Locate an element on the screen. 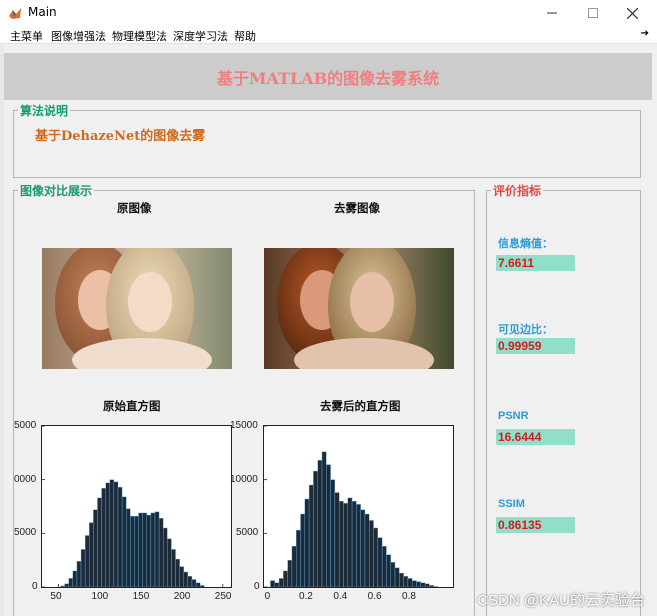 The image size is (657, 616). dehazed-histogram-xtick-label: 0.8 is located at coordinates (409, 596).